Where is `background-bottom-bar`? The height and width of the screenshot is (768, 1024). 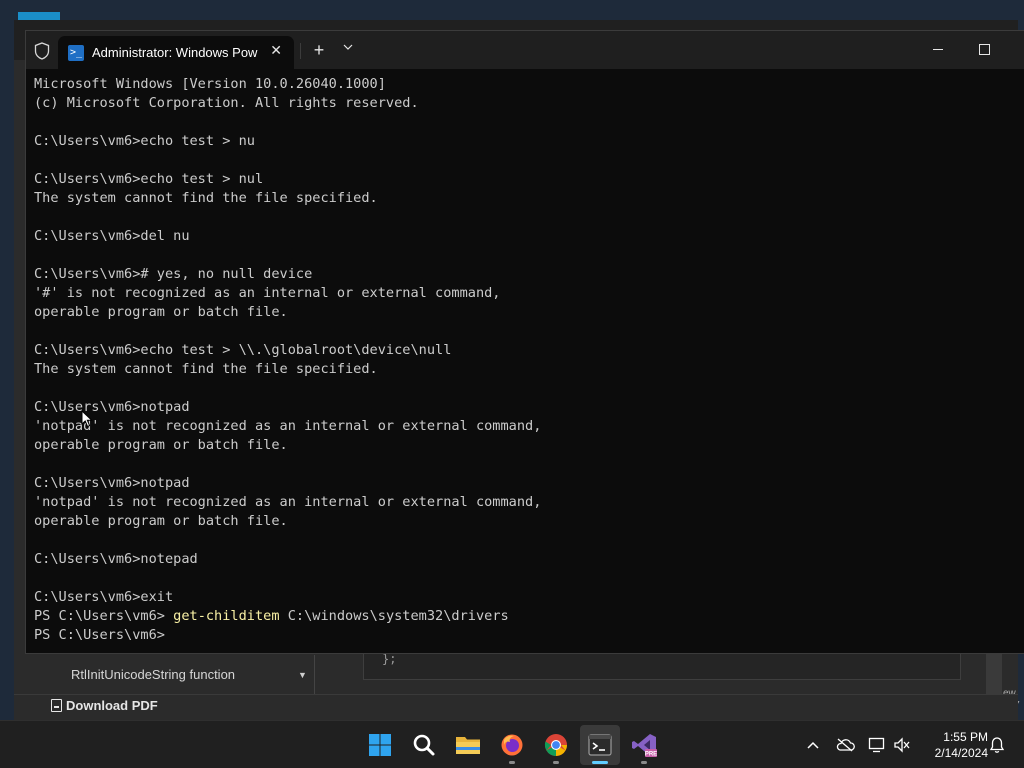
background-bottom-bar is located at coordinates (516, 707).